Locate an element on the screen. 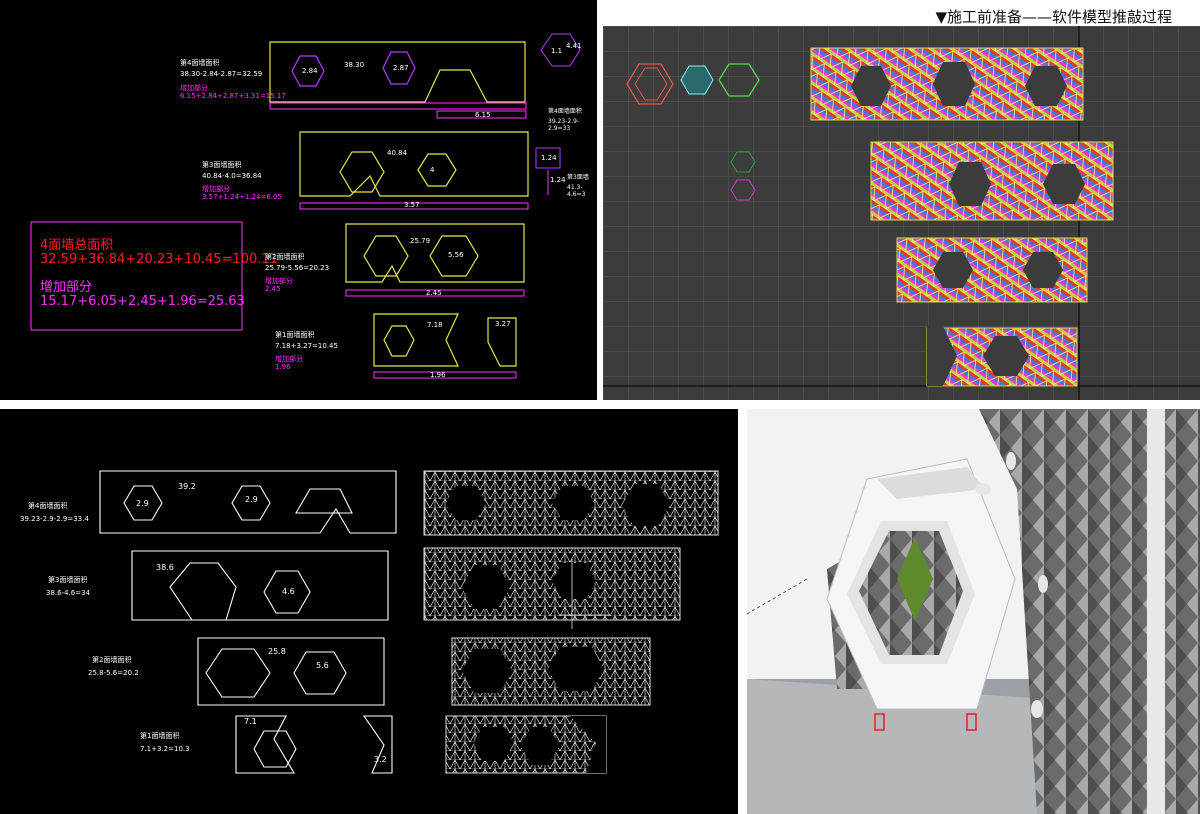 The width and height of the screenshot is (1200, 814). w3-formula: 40.84-4.0=36.84 is located at coordinates (232, 176).